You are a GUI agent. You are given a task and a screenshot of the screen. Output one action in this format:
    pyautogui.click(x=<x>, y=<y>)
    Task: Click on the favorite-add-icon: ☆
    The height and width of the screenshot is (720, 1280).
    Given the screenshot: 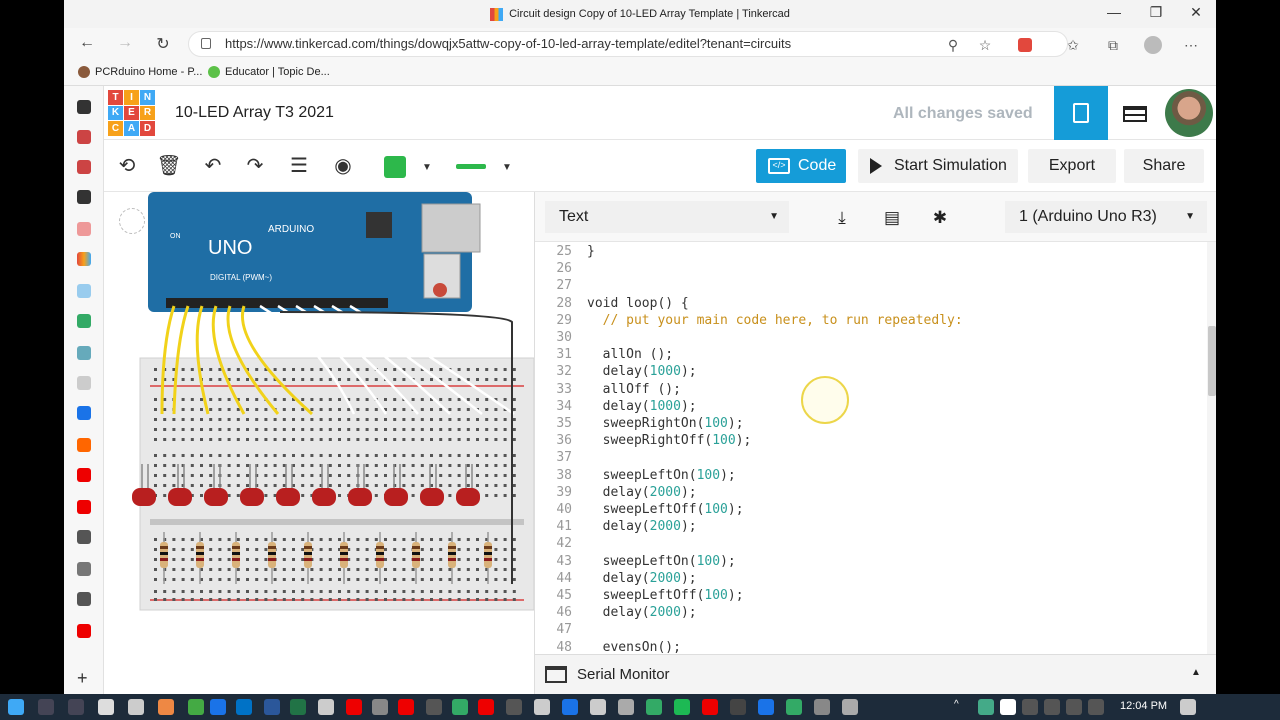 What is the action you would take?
    pyautogui.click(x=985, y=45)
    